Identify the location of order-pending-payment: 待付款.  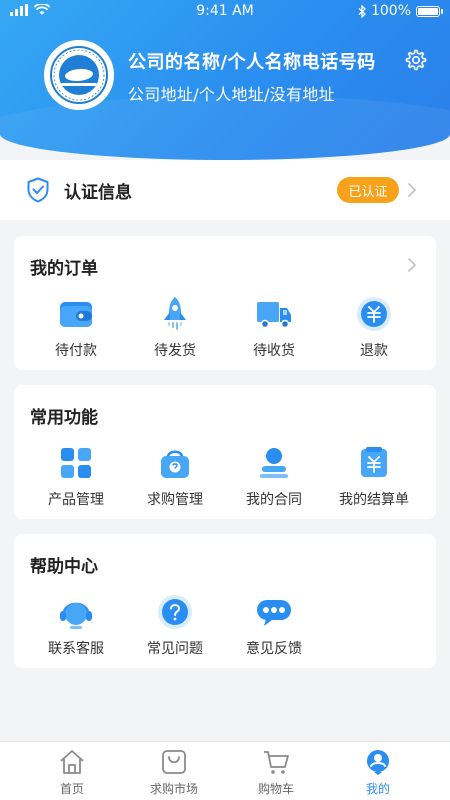
(76, 327).